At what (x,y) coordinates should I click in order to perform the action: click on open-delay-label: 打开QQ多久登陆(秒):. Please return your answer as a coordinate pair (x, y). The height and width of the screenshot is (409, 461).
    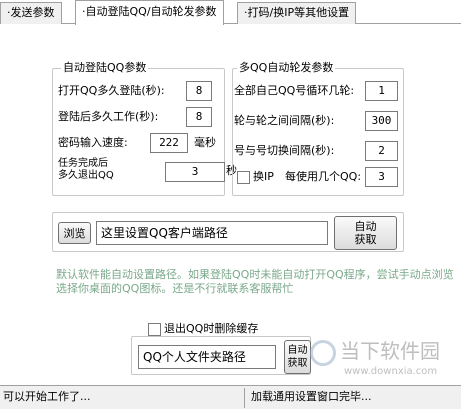
    Looking at the image, I should click on (111, 90).